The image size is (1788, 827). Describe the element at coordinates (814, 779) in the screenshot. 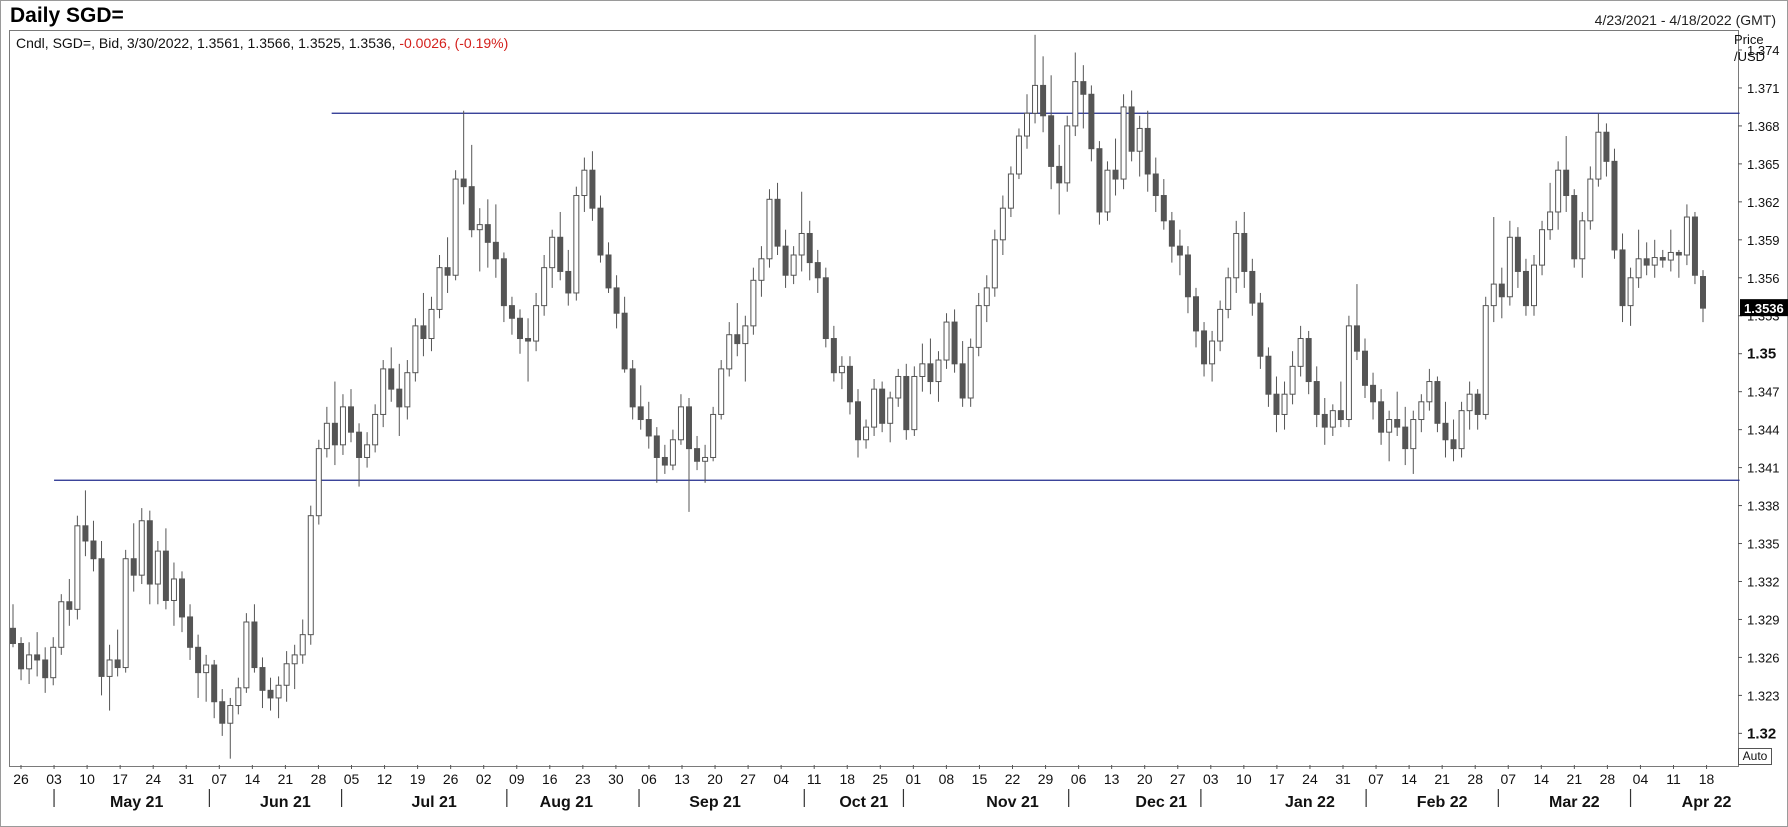

I see `x-day-label: 11` at that location.